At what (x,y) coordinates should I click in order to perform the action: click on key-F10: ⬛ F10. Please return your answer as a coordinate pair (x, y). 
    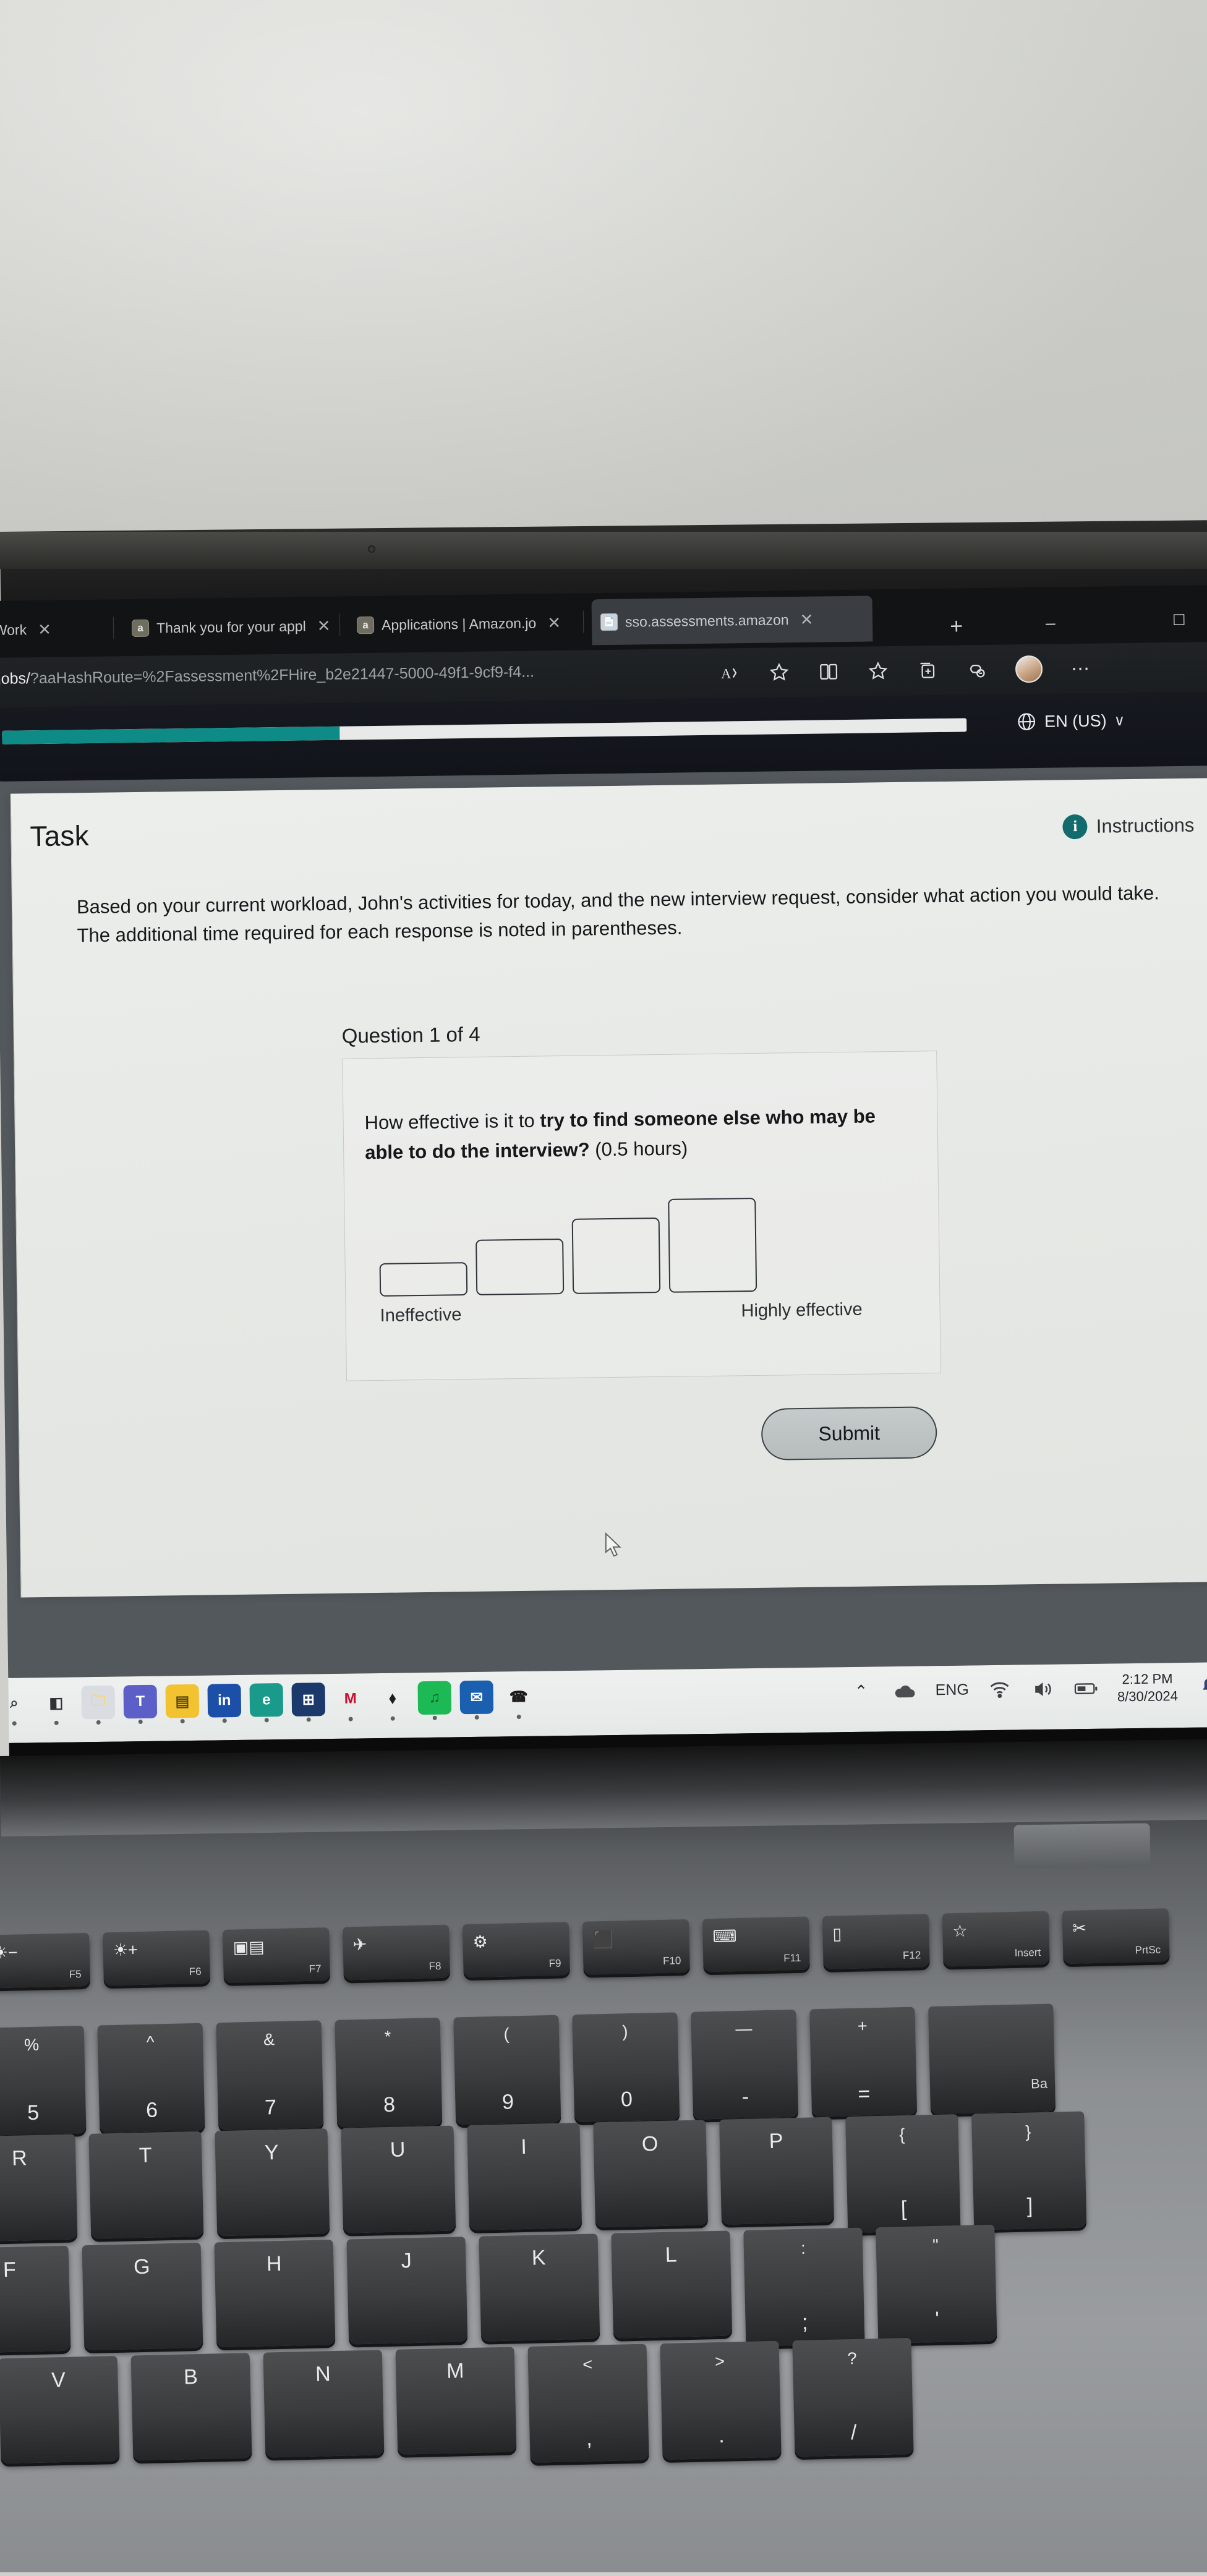
    Looking at the image, I should click on (636, 1947).